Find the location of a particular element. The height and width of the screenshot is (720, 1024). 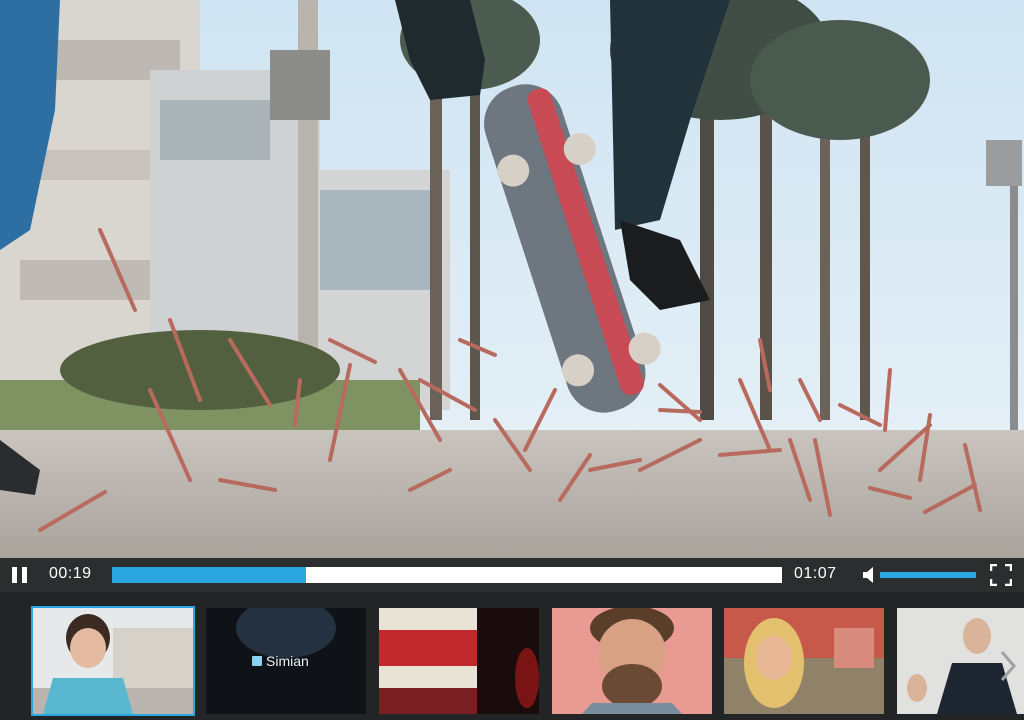

chevron-right-icon is located at coordinates (1008, 666).